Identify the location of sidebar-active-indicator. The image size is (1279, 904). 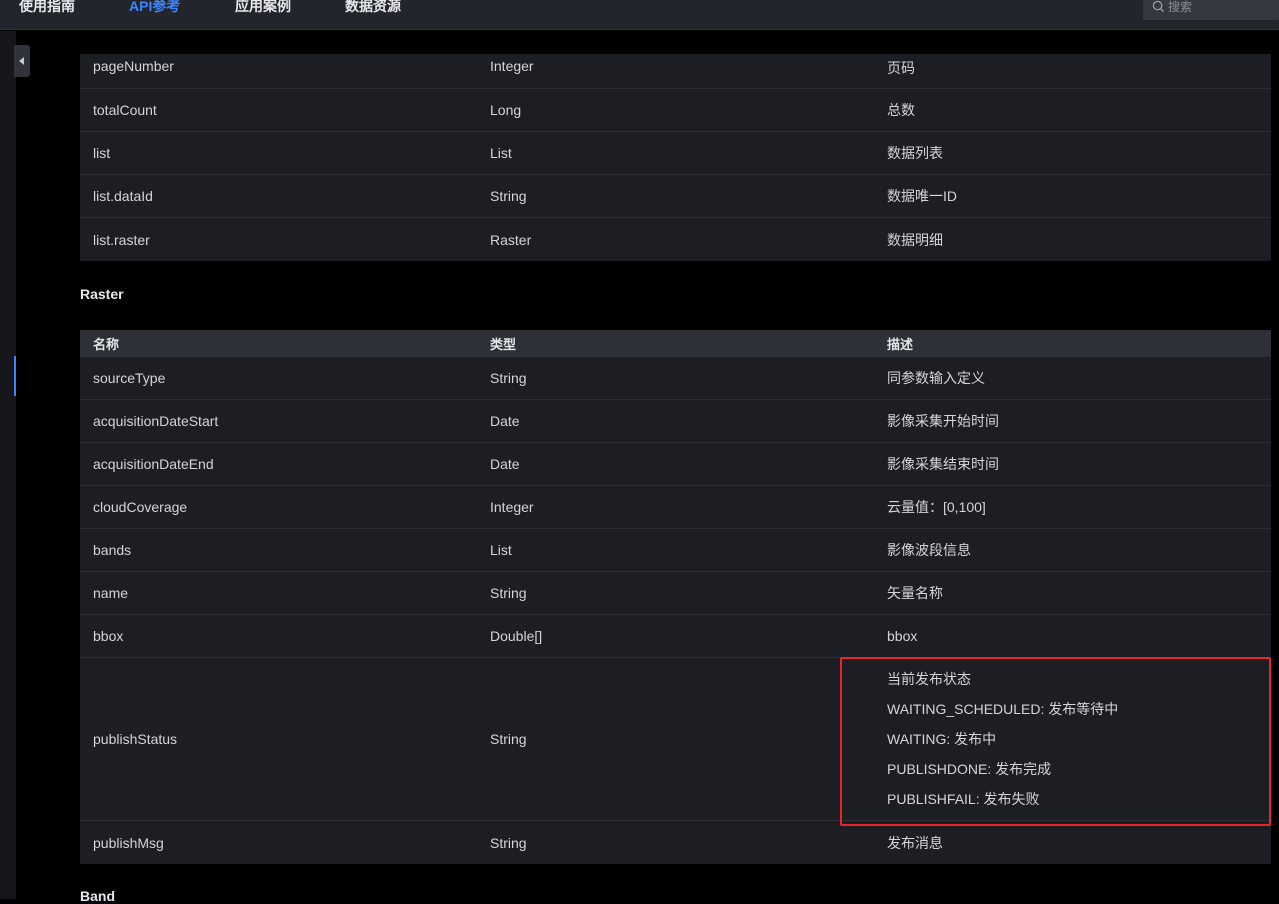
(15, 376).